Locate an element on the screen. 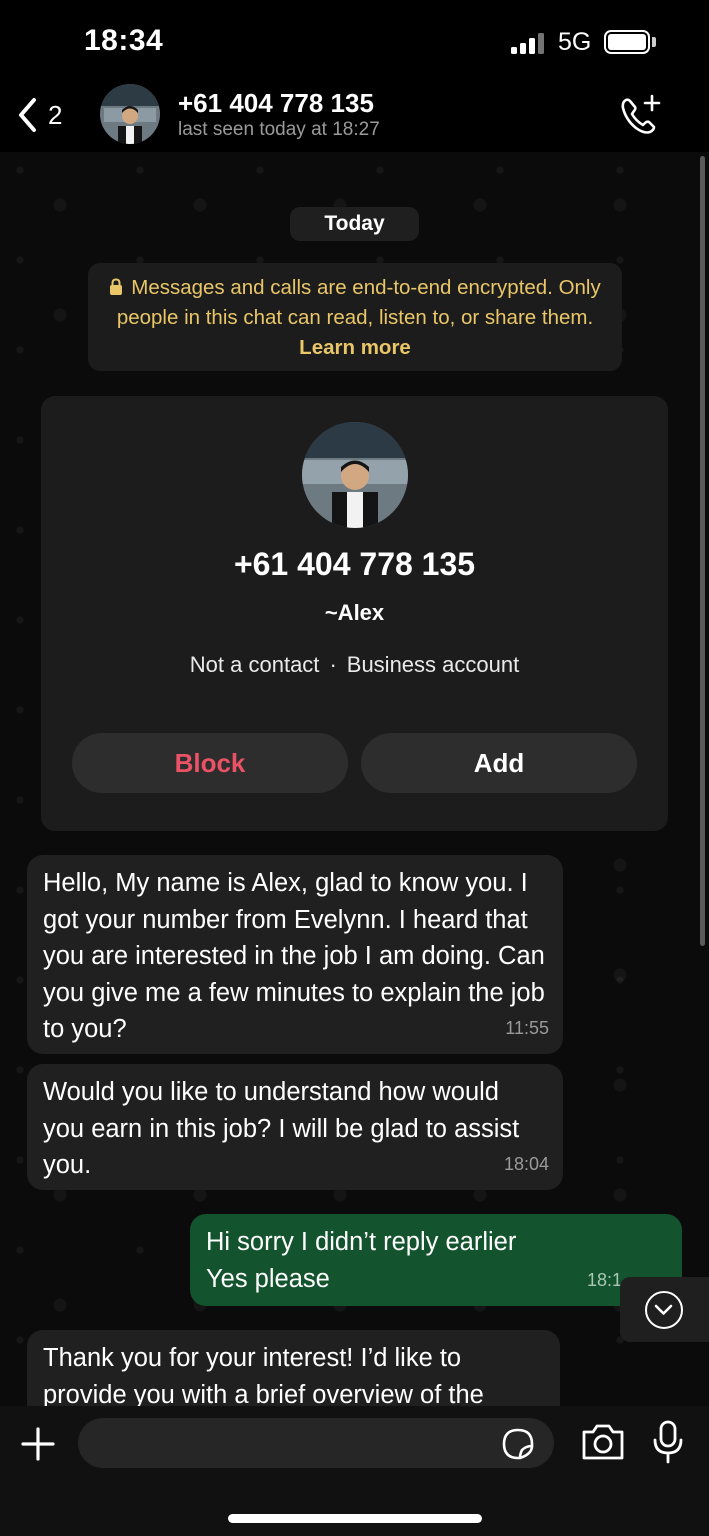 This screenshot has height=1536, width=709. camera-icon is located at coordinates (603, 1442).